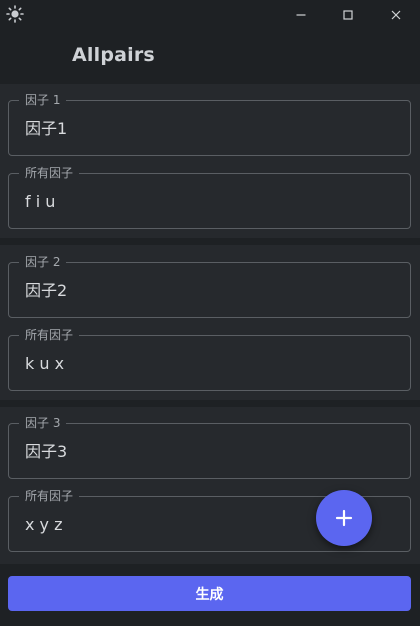  What do you see at coordinates (46, 452) in the screenshot?
I see `factor-name-value: 因子3` at bounding box center [46, 452].